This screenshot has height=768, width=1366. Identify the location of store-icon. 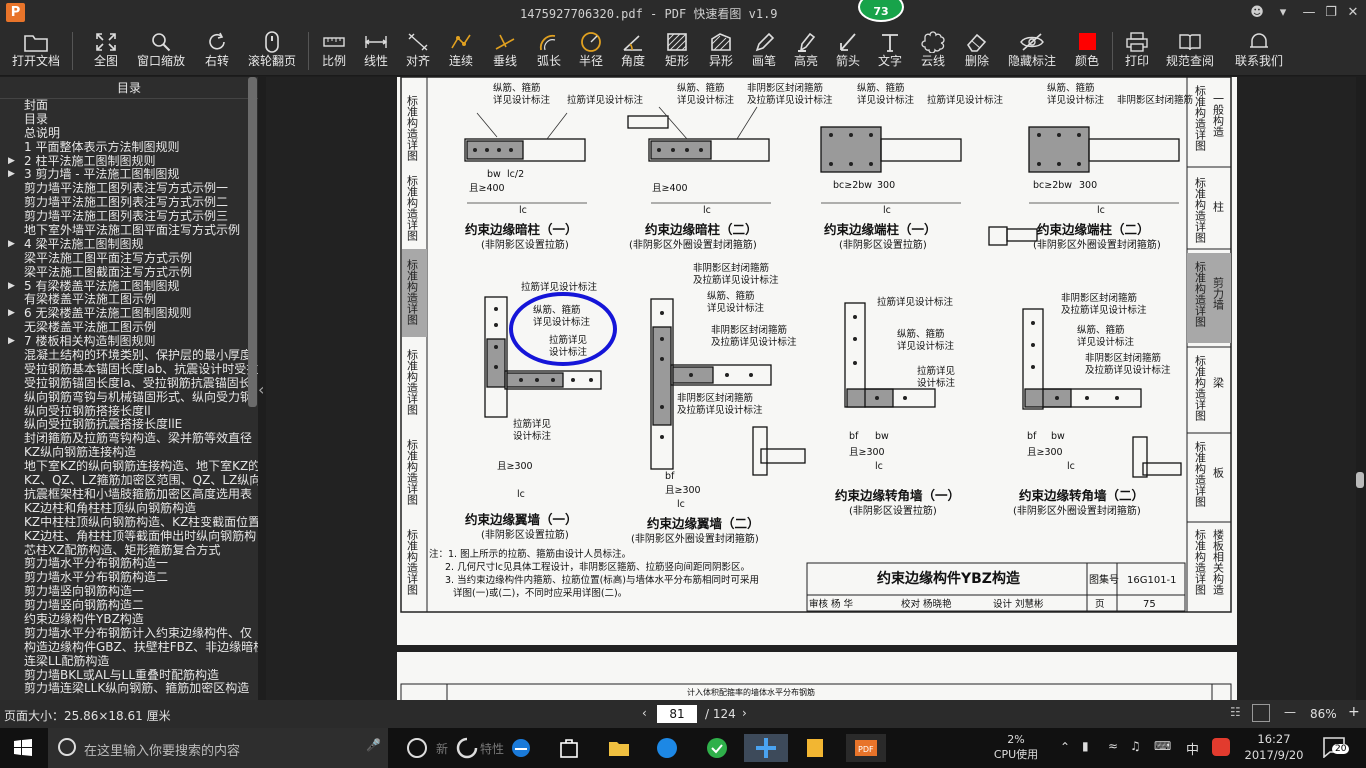
(569, 748).